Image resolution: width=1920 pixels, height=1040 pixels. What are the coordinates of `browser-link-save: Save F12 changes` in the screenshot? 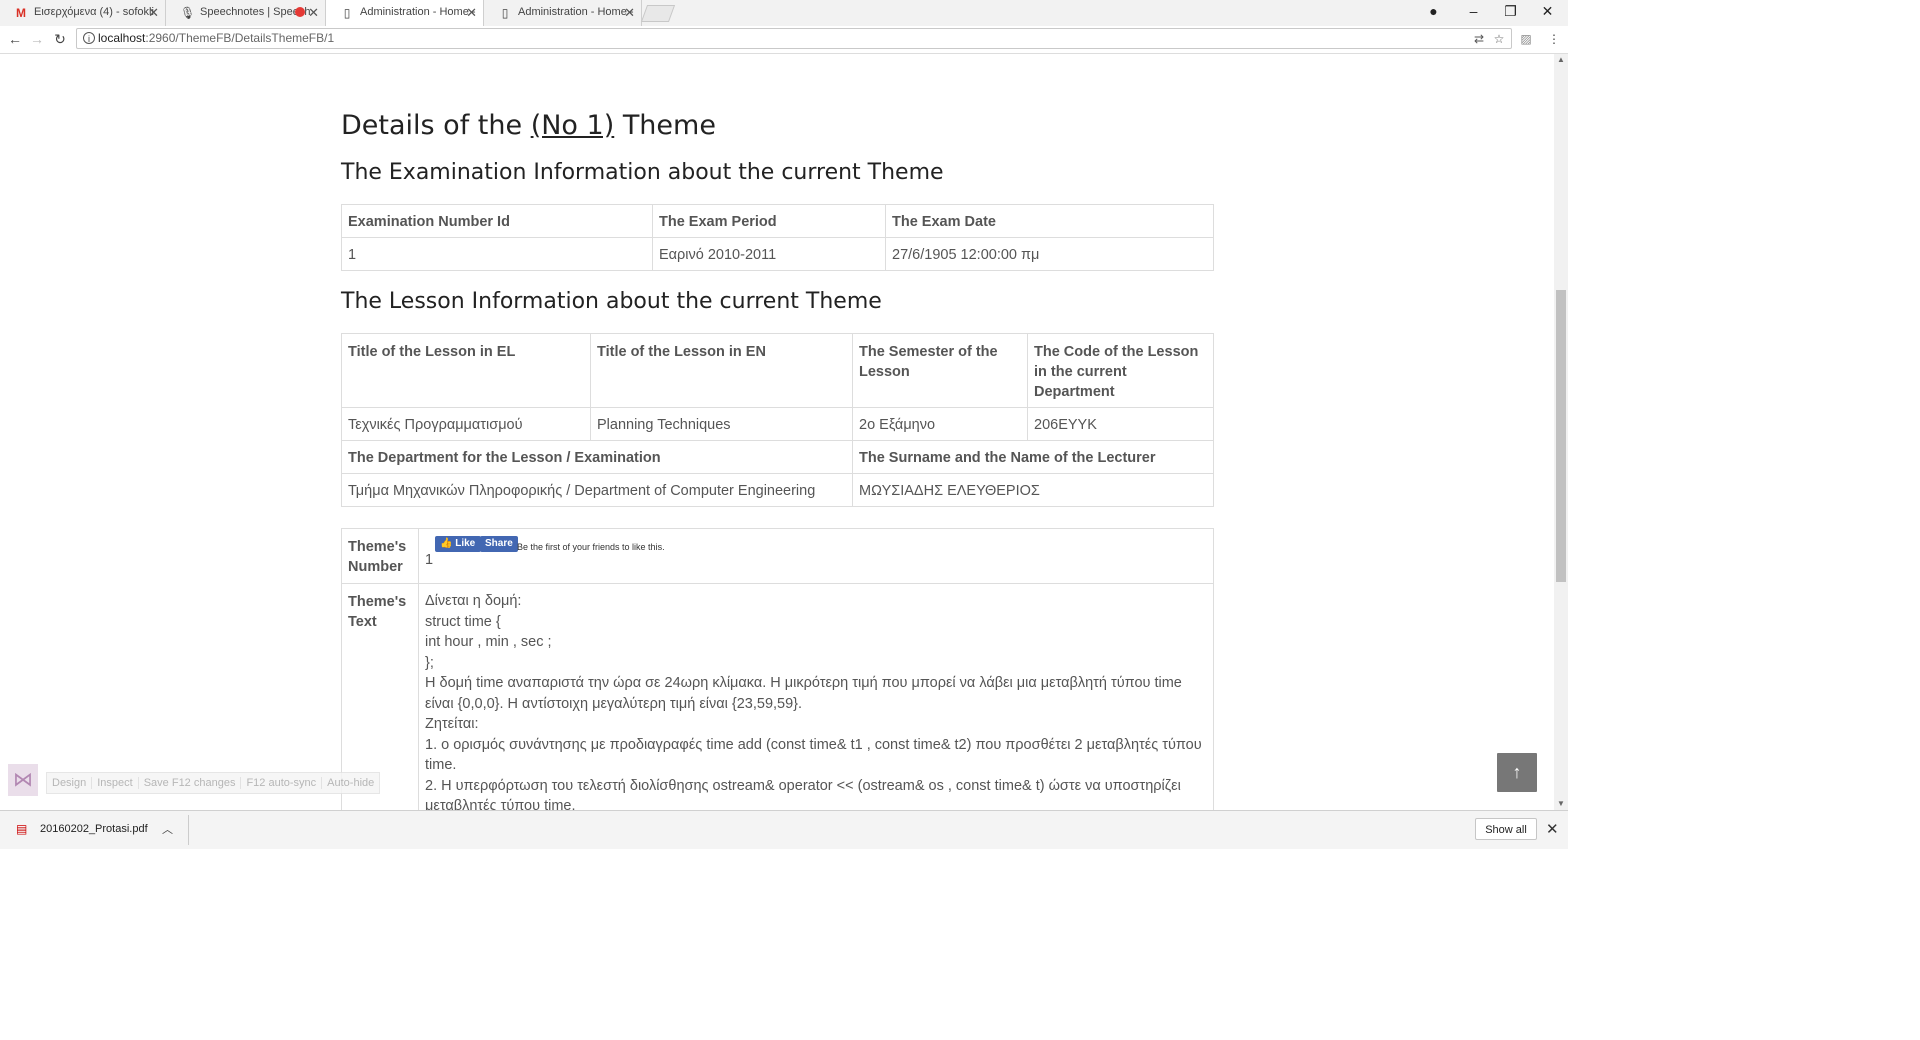 It's located at (190, 783).